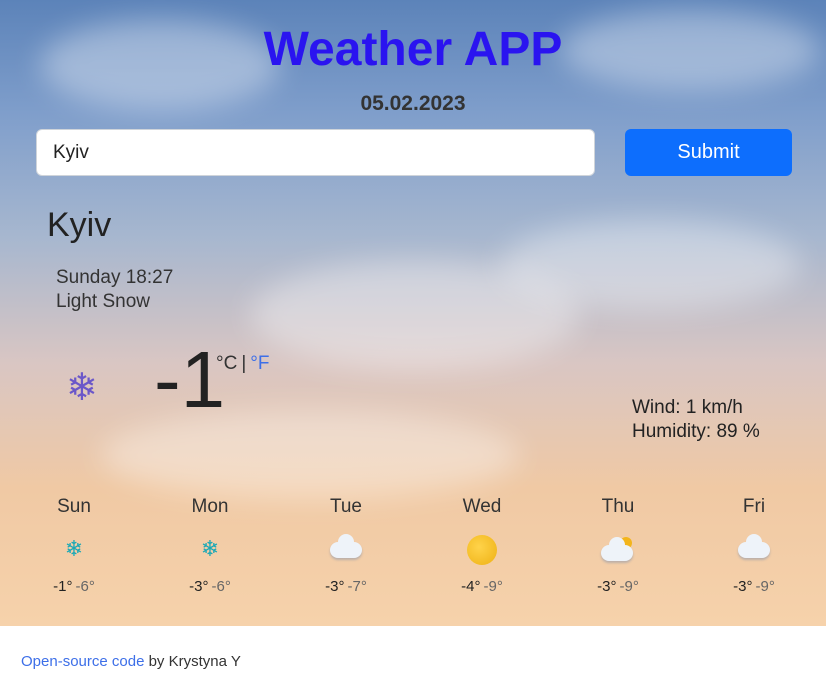 The height and width of the screenshot is (689, 826). Describe the element at coordinates (103, 301) in the screenshot. I see `weather-description: Light Snow` at that location.